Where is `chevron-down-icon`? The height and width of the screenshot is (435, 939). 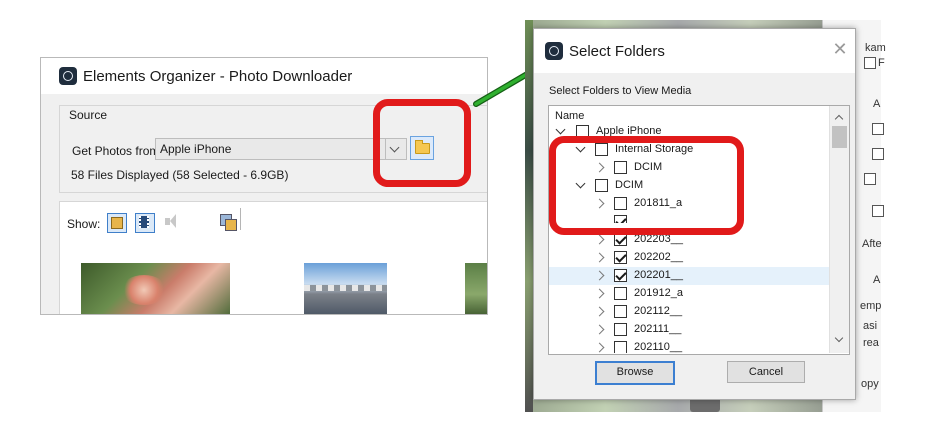 chevron-down-icon is located at coordinates (560, 129).